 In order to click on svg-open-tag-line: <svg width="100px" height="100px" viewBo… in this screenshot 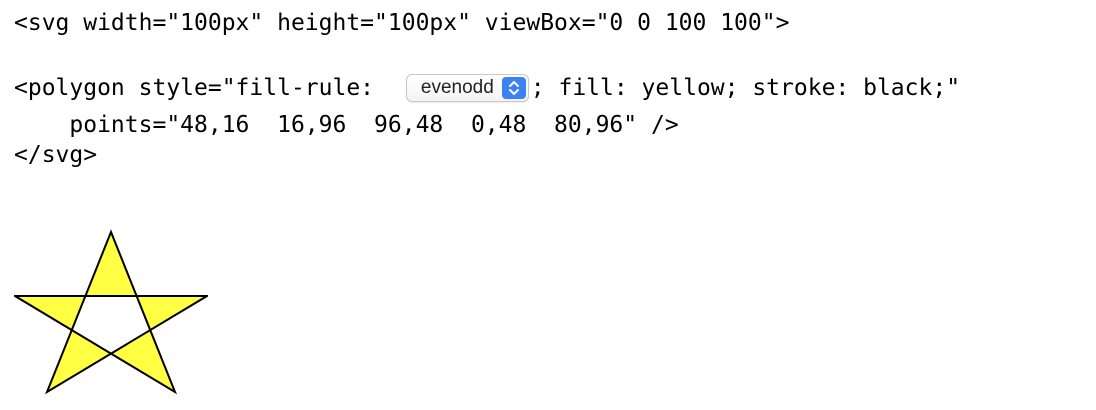, I will do `click(402, 23)`.